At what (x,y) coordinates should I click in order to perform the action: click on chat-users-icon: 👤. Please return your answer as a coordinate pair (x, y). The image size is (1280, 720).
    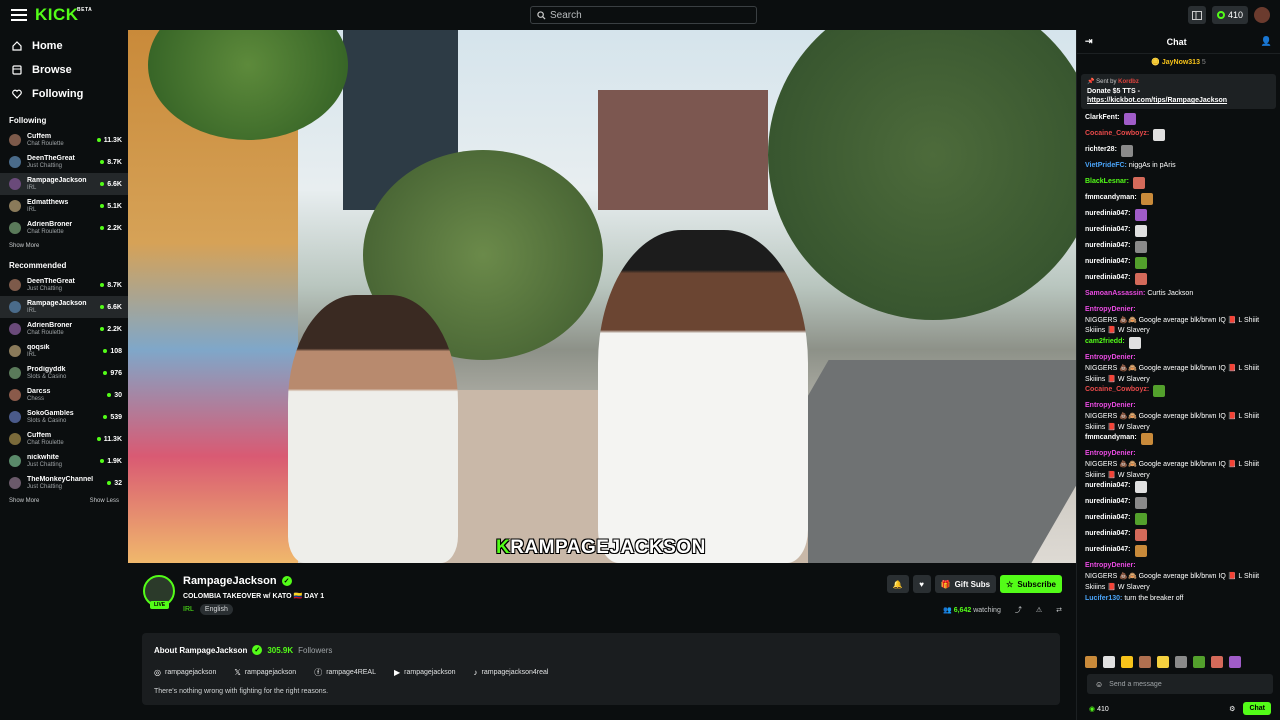
    Looking at the image, I should click on (1266, 41).